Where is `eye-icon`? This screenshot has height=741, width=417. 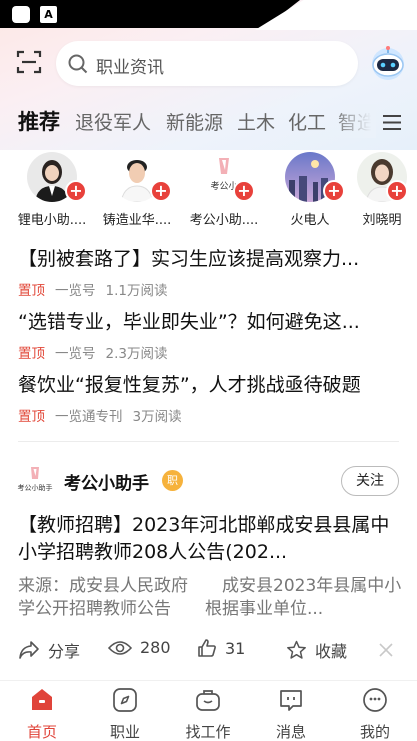 eye-icon is located at coordinates (120, 647).